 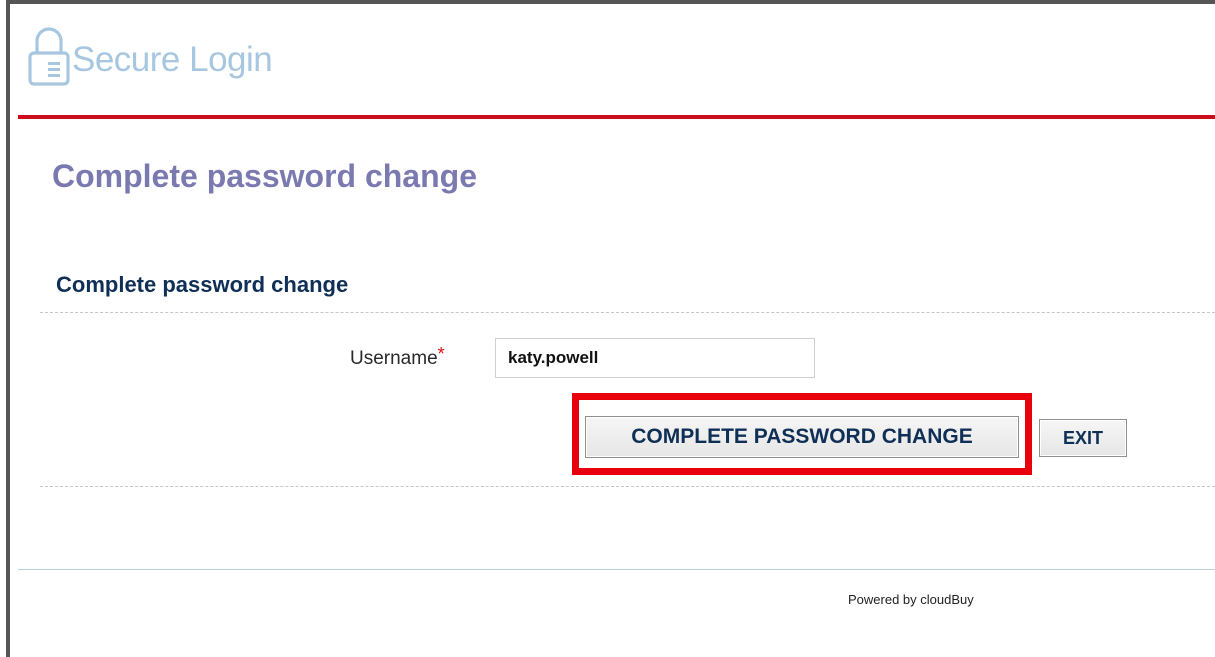 What do you see at coordinates (264, 176) in the screenshot?
I see `page-title: Complete password change` at bounding box center [264, 176].